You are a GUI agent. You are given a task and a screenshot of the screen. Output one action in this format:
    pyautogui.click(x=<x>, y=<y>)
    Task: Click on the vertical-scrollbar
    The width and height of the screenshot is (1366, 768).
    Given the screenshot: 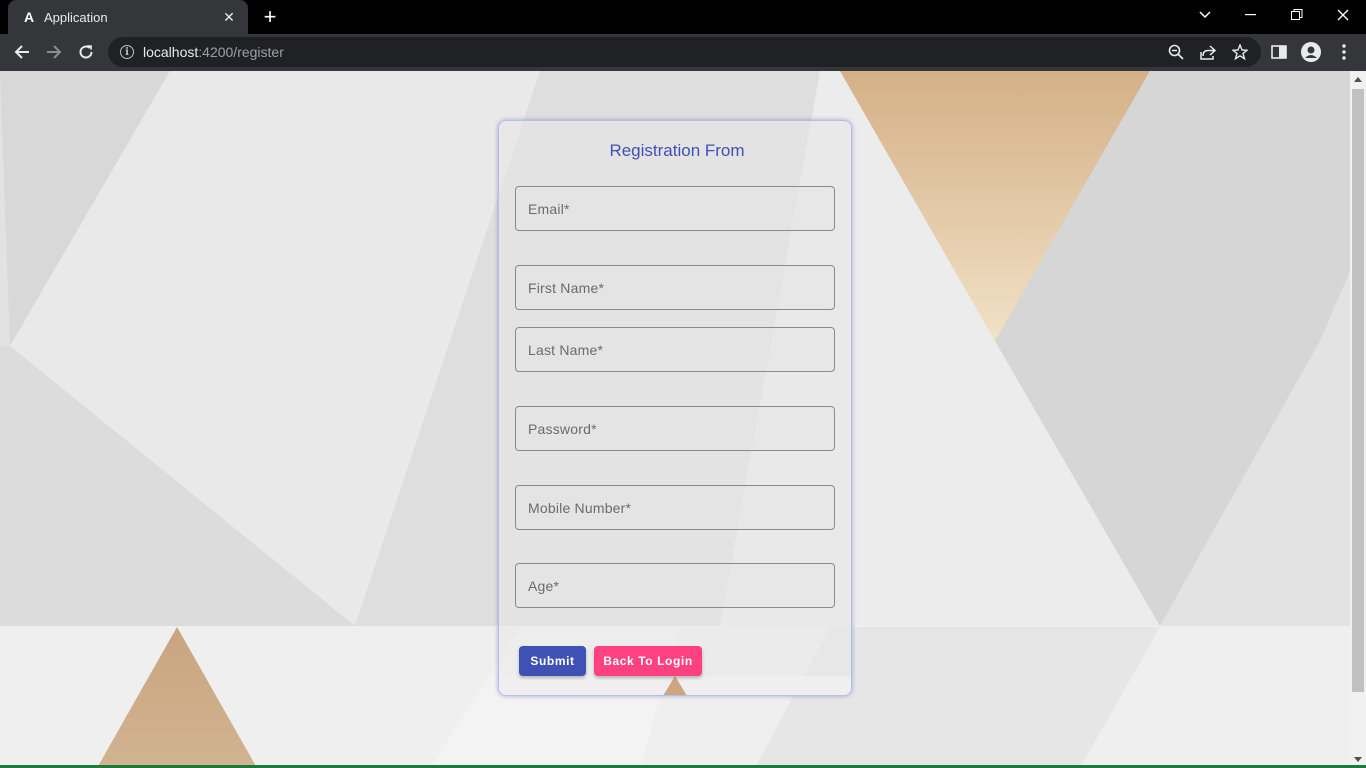 What is the action you would take?
    pyautogui.click(x=1358, y=419)
    